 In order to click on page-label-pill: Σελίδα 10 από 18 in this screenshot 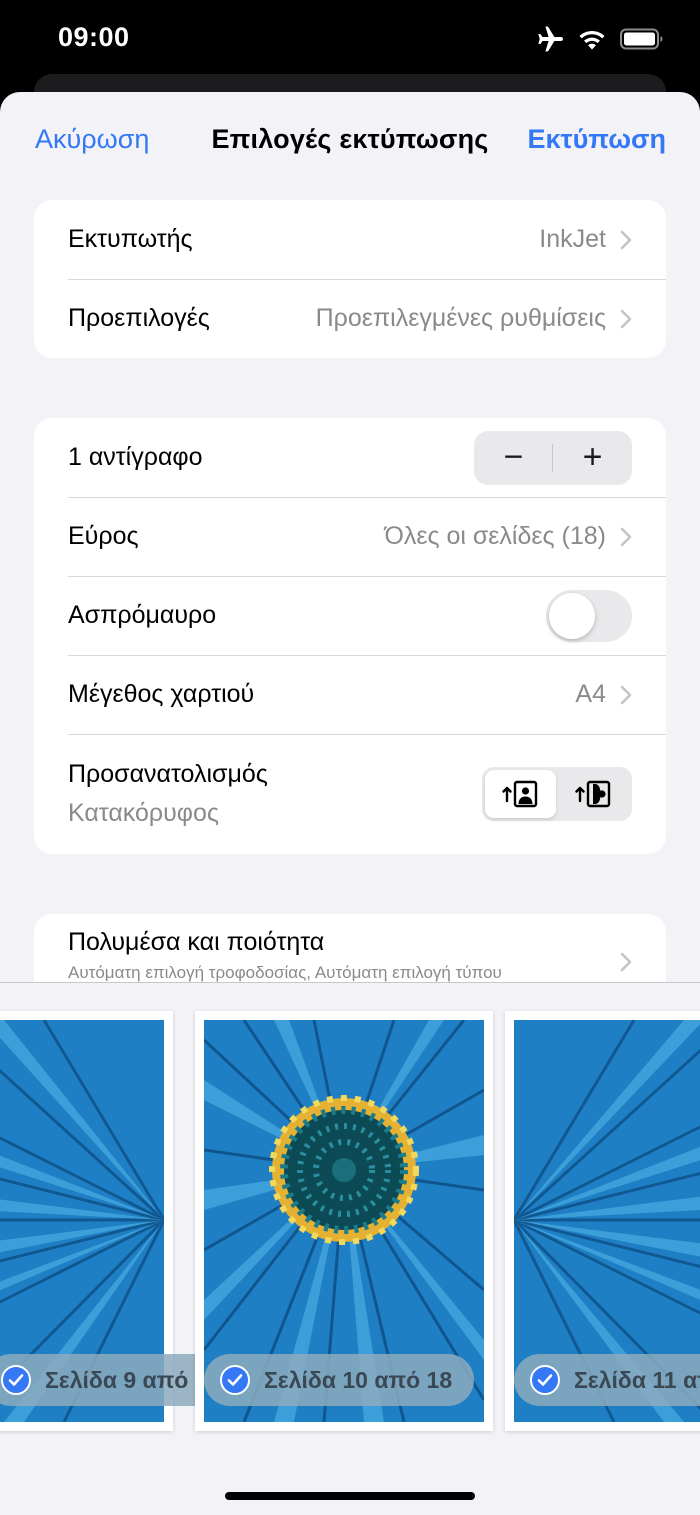, I will do `click(339, 1380)`.